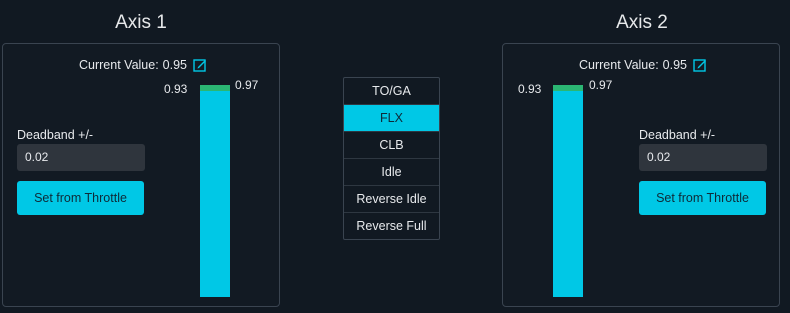  What do you see at coordinates (391, 145) in the screenshot?
I see `detent-clb: CLB` at bounding box center [391, 145].